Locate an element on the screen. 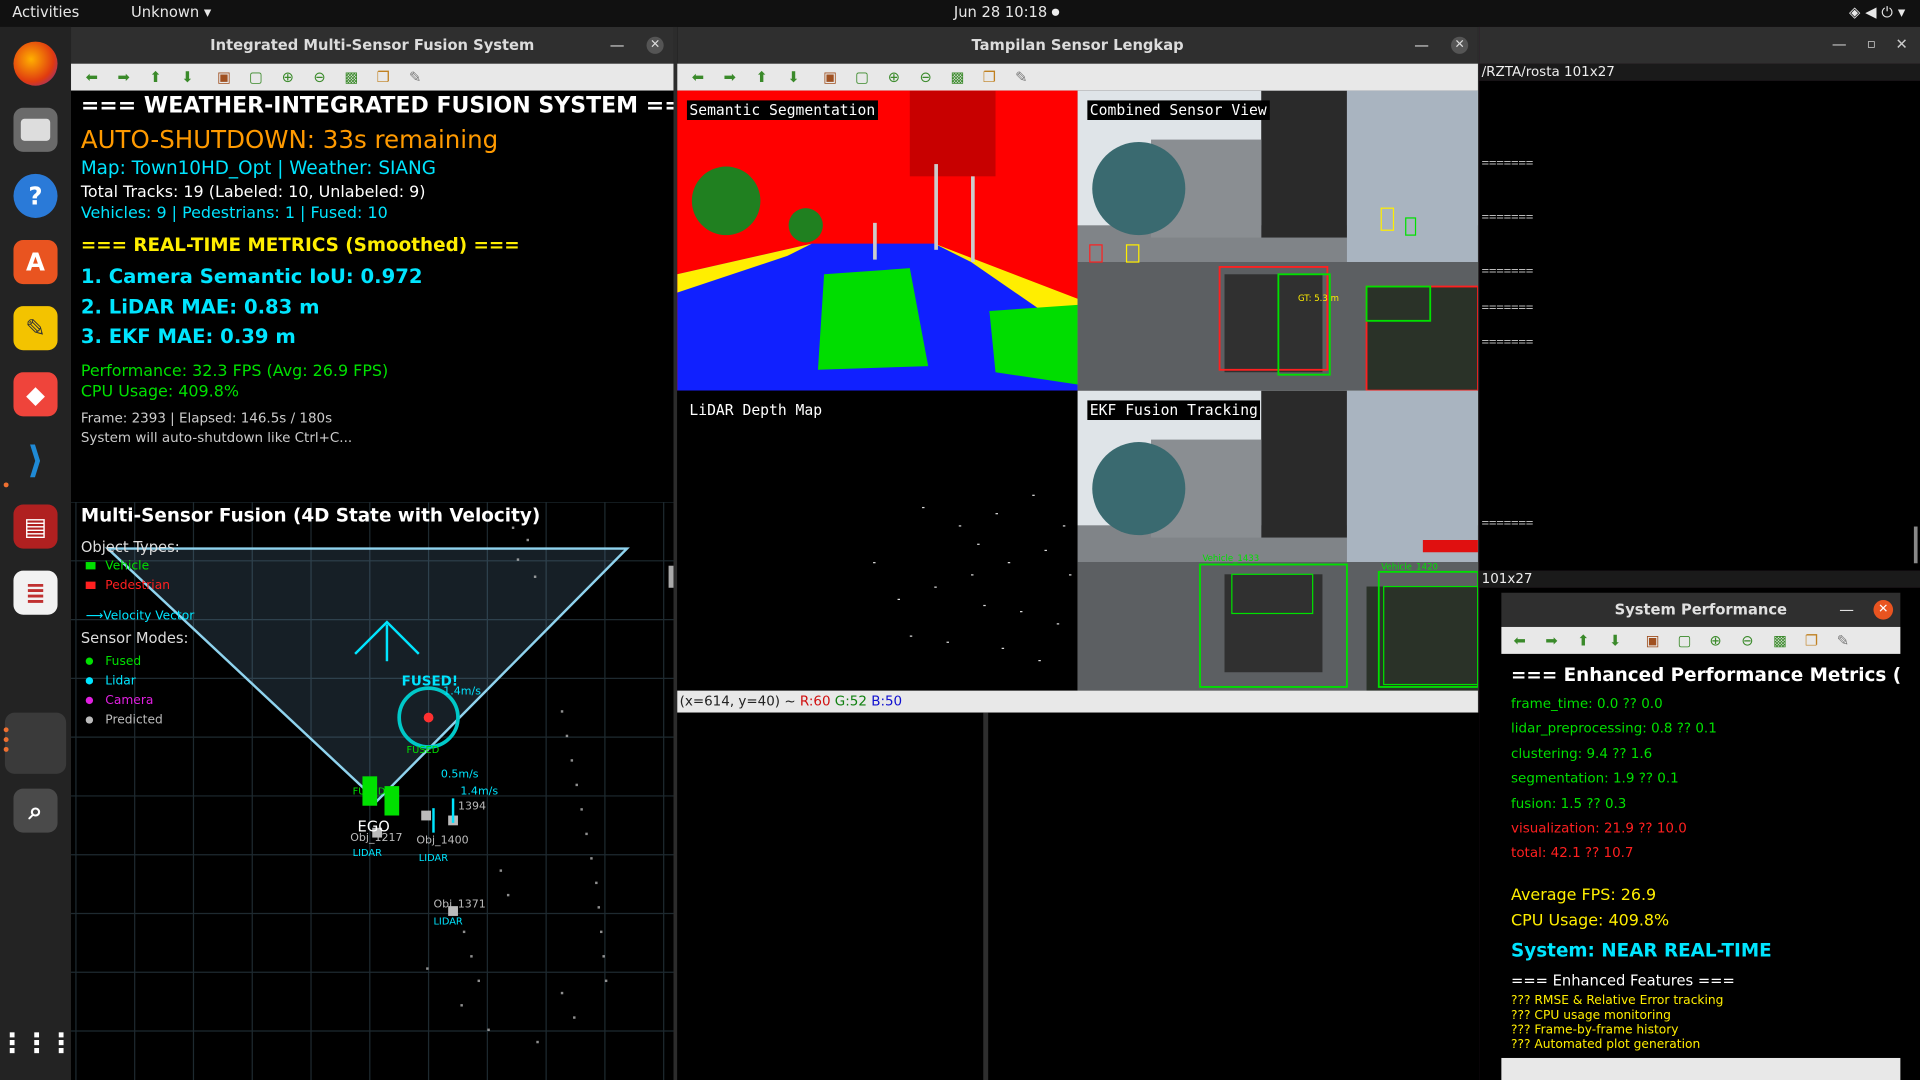 This screenshot has height=1080, width=1920. track-label: Vehicle_1433 is located at coordinates (1231, 558).